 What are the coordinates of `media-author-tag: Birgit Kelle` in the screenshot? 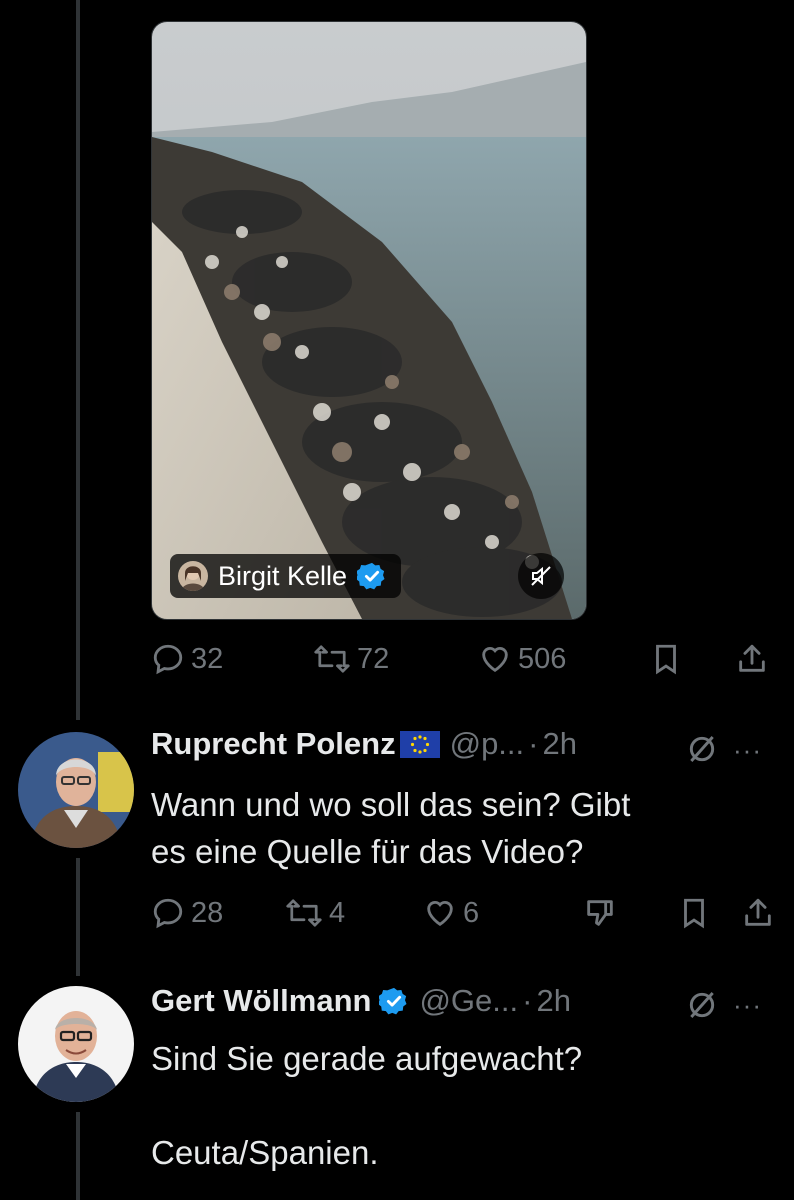 It's located at (286, 576).